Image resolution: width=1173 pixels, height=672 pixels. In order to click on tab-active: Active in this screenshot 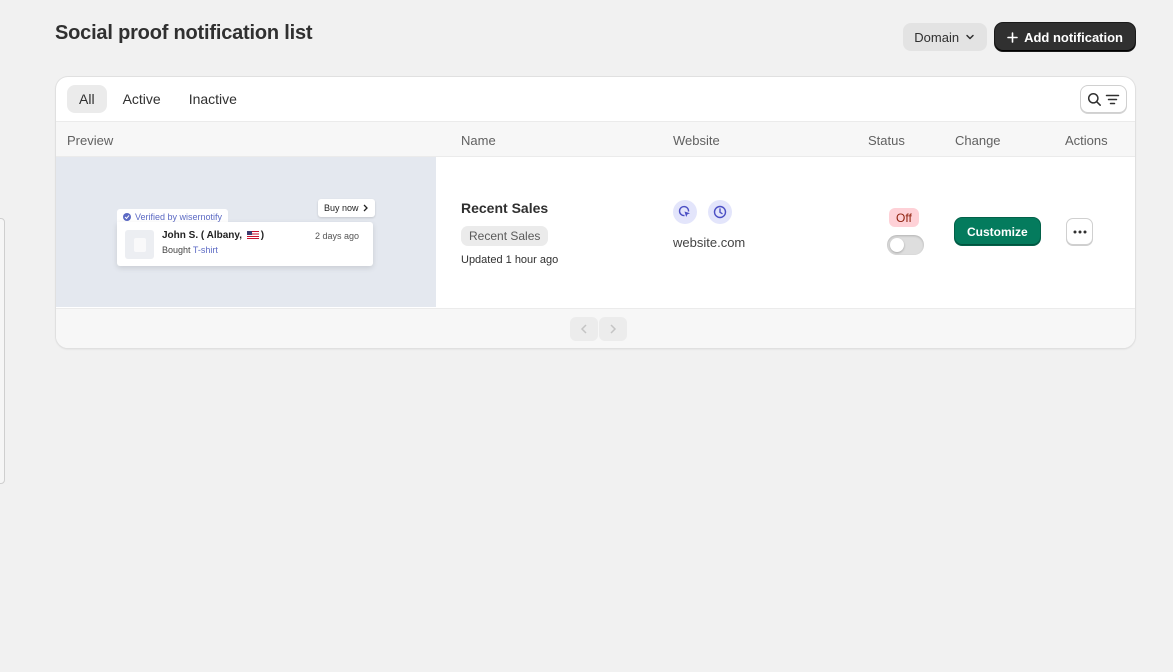, I will do `click(142, 99)`.